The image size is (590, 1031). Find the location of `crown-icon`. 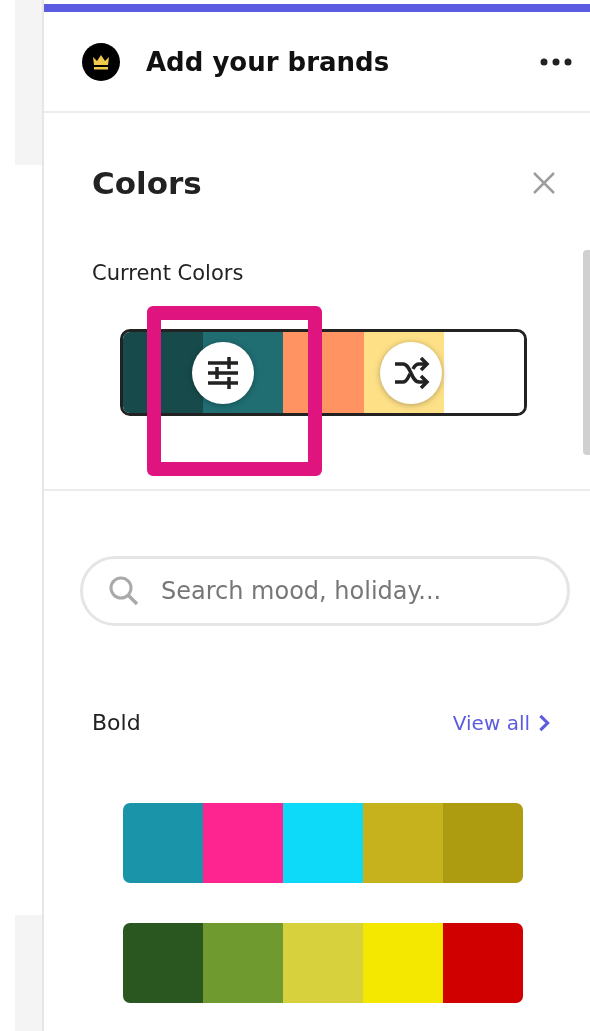

crown-icon is located at coordinates (101, 61).